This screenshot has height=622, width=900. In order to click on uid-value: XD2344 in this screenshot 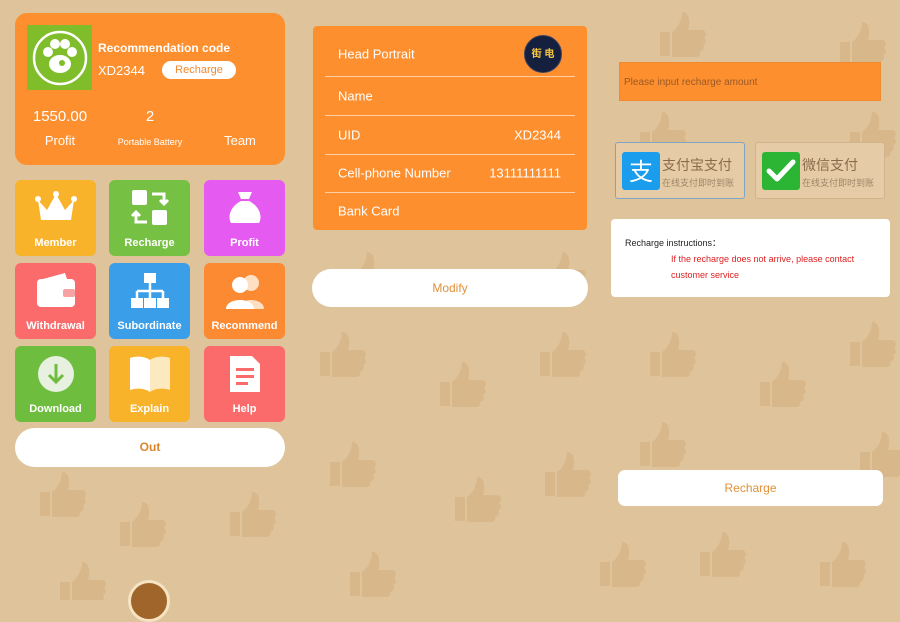, I will do `click(537, 135)`.